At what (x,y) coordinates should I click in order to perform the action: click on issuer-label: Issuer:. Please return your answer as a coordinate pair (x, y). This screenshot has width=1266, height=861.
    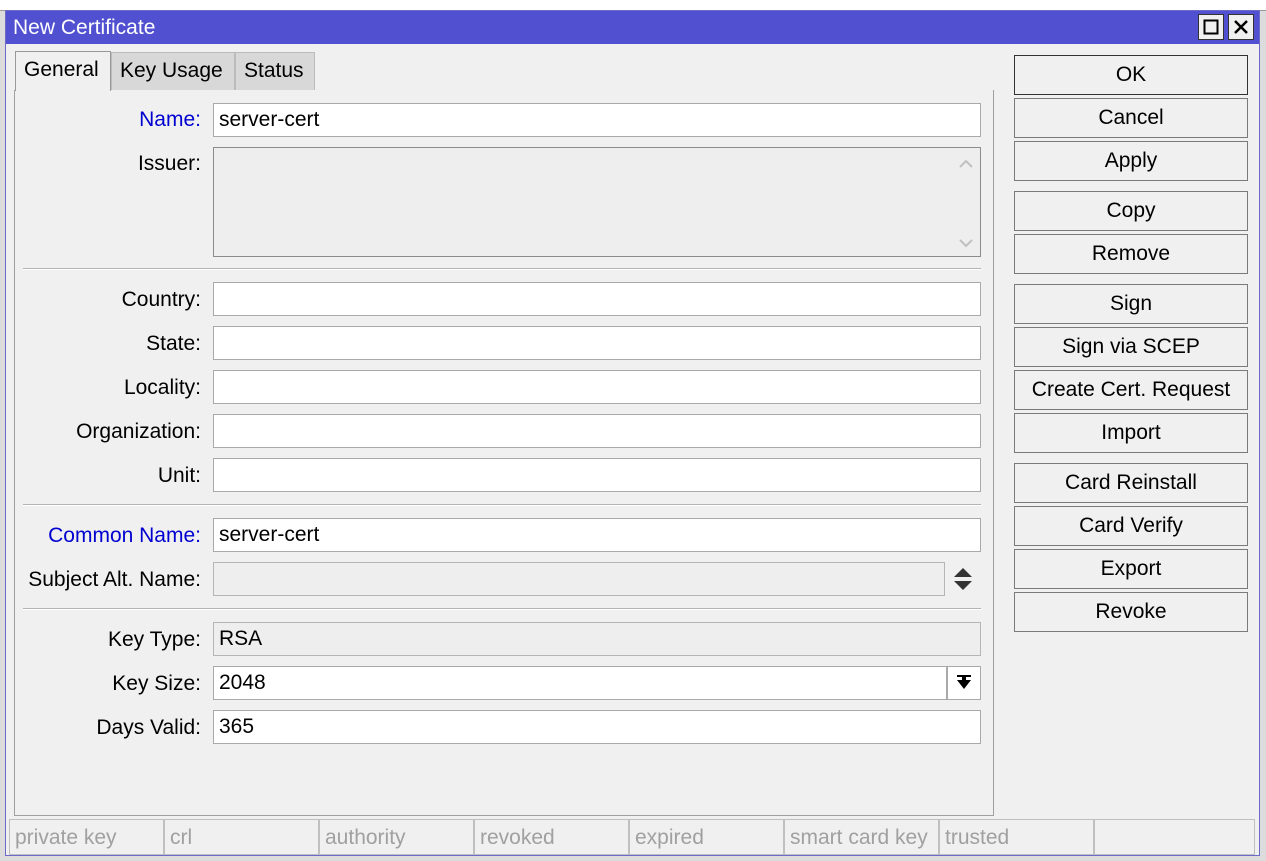
    Looking at the image, I should click on (169, 163).